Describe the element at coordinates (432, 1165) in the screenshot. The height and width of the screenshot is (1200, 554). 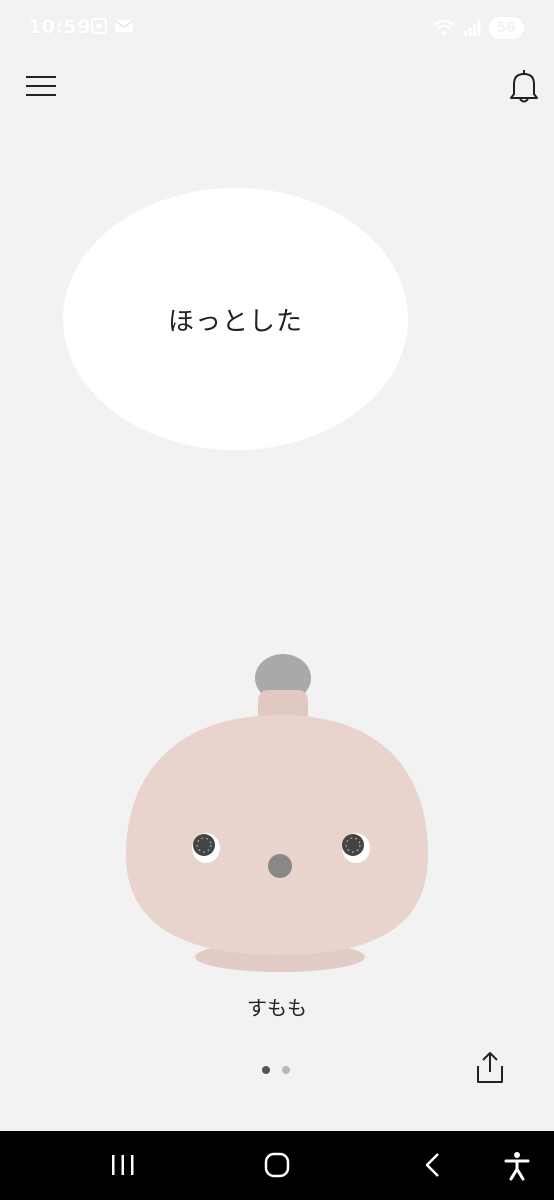
I see `back-icon` at that location.